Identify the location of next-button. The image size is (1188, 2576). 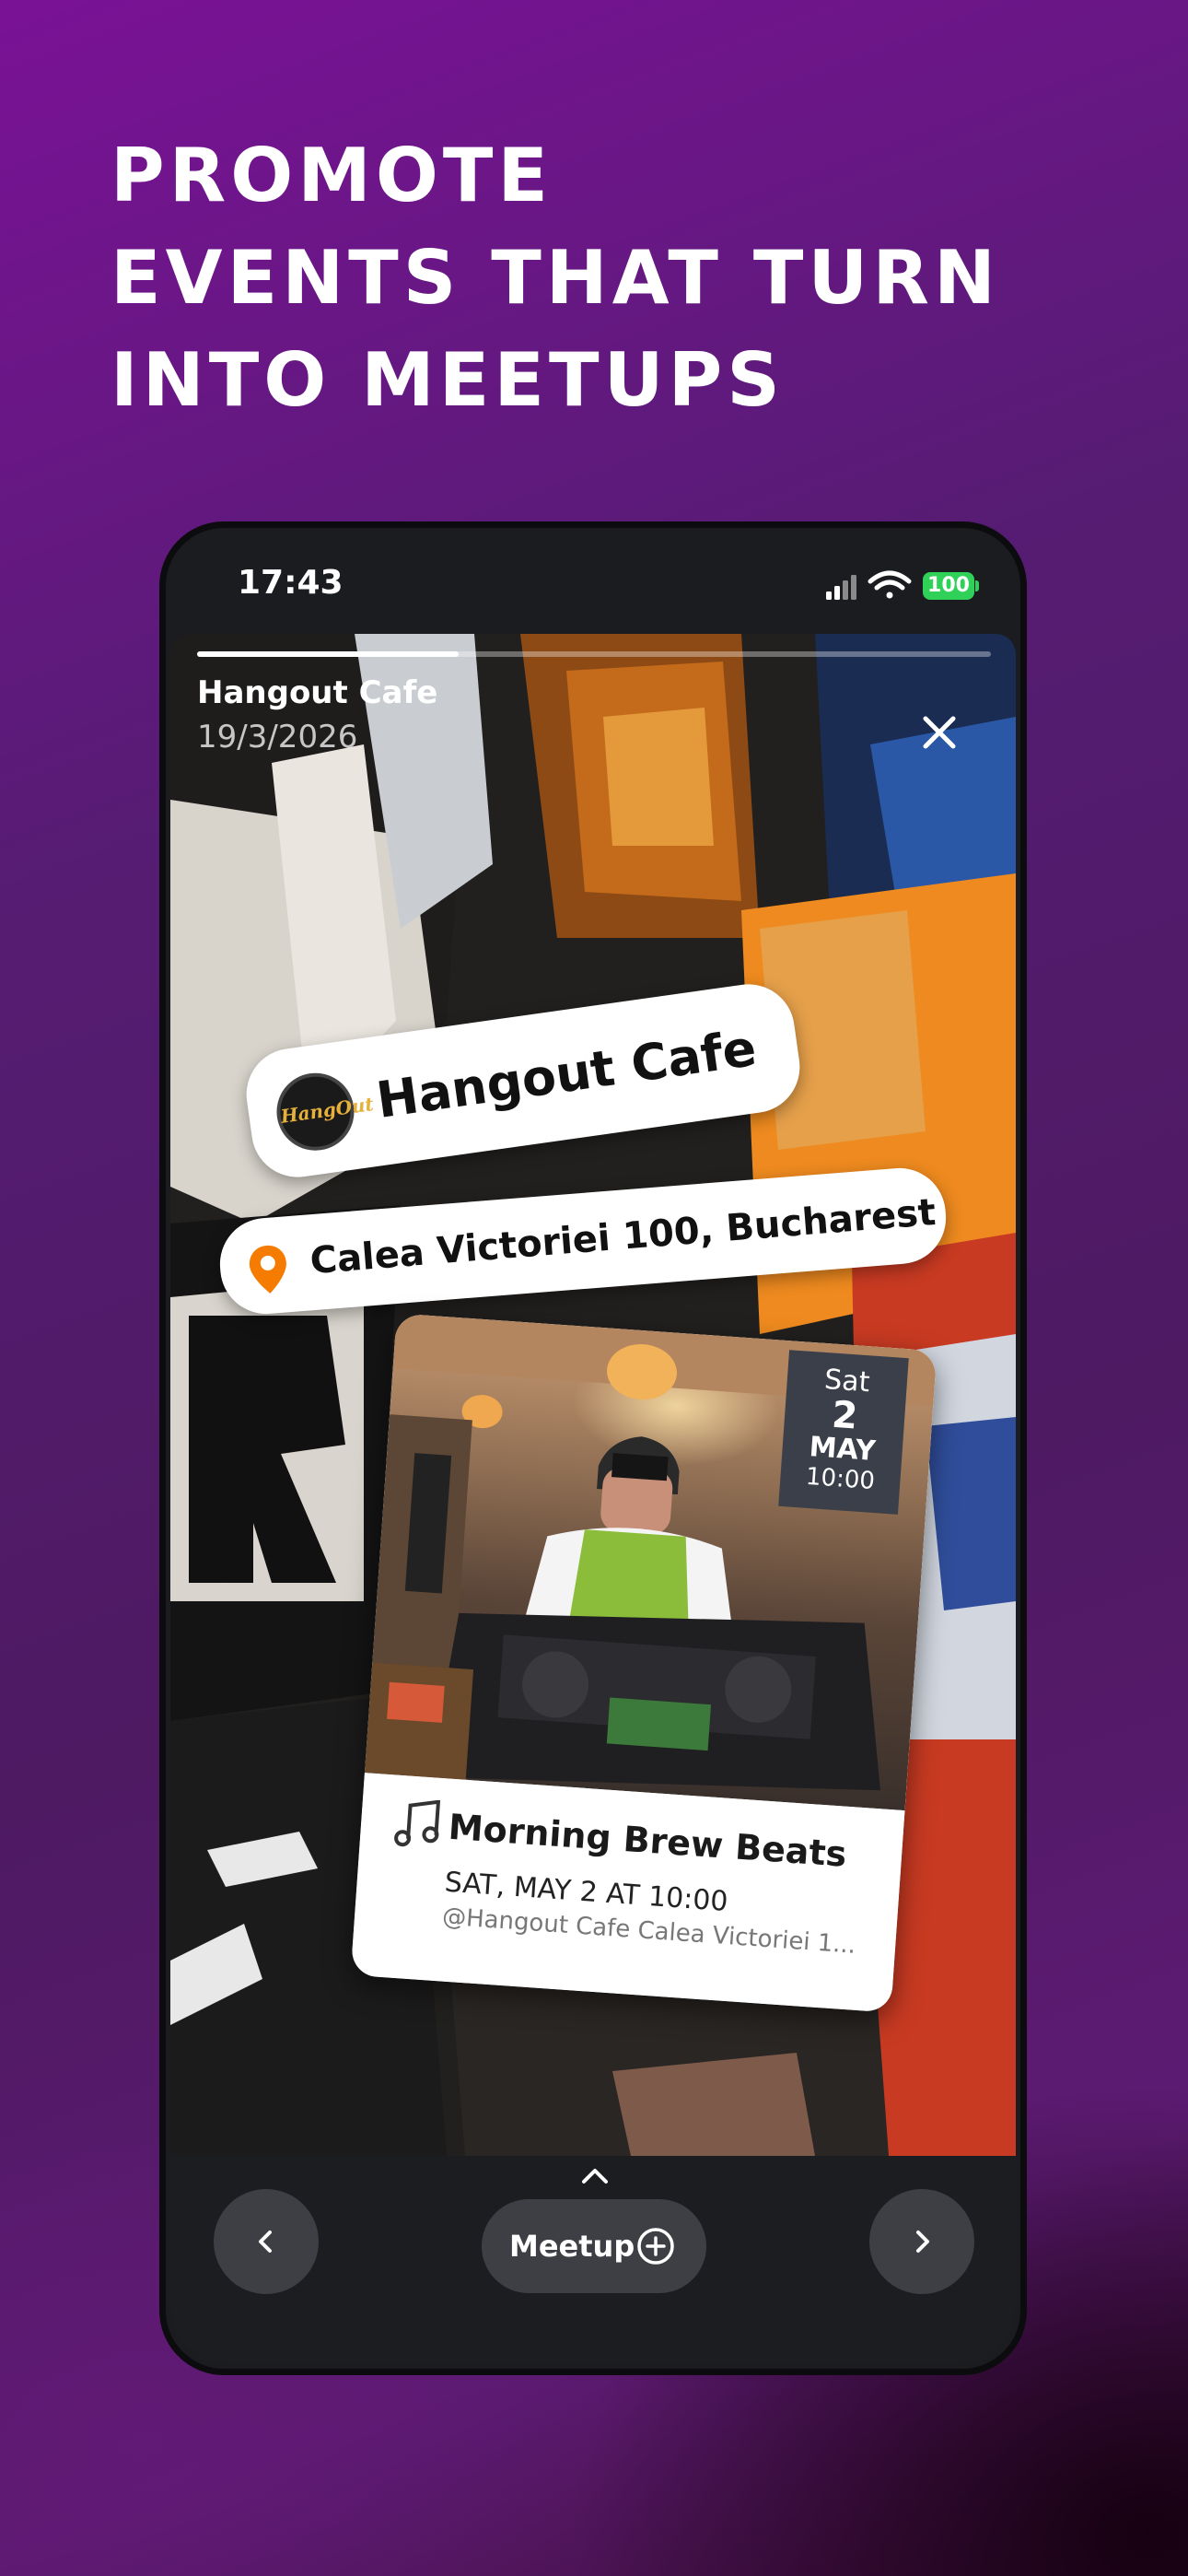
(921, 2241).